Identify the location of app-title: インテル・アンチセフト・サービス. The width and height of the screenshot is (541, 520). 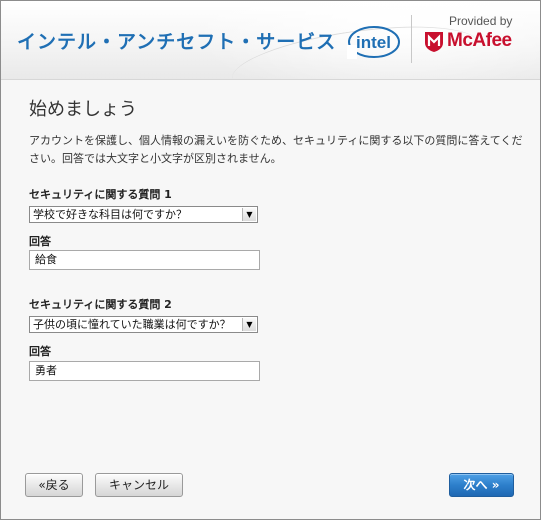
(177, 42).